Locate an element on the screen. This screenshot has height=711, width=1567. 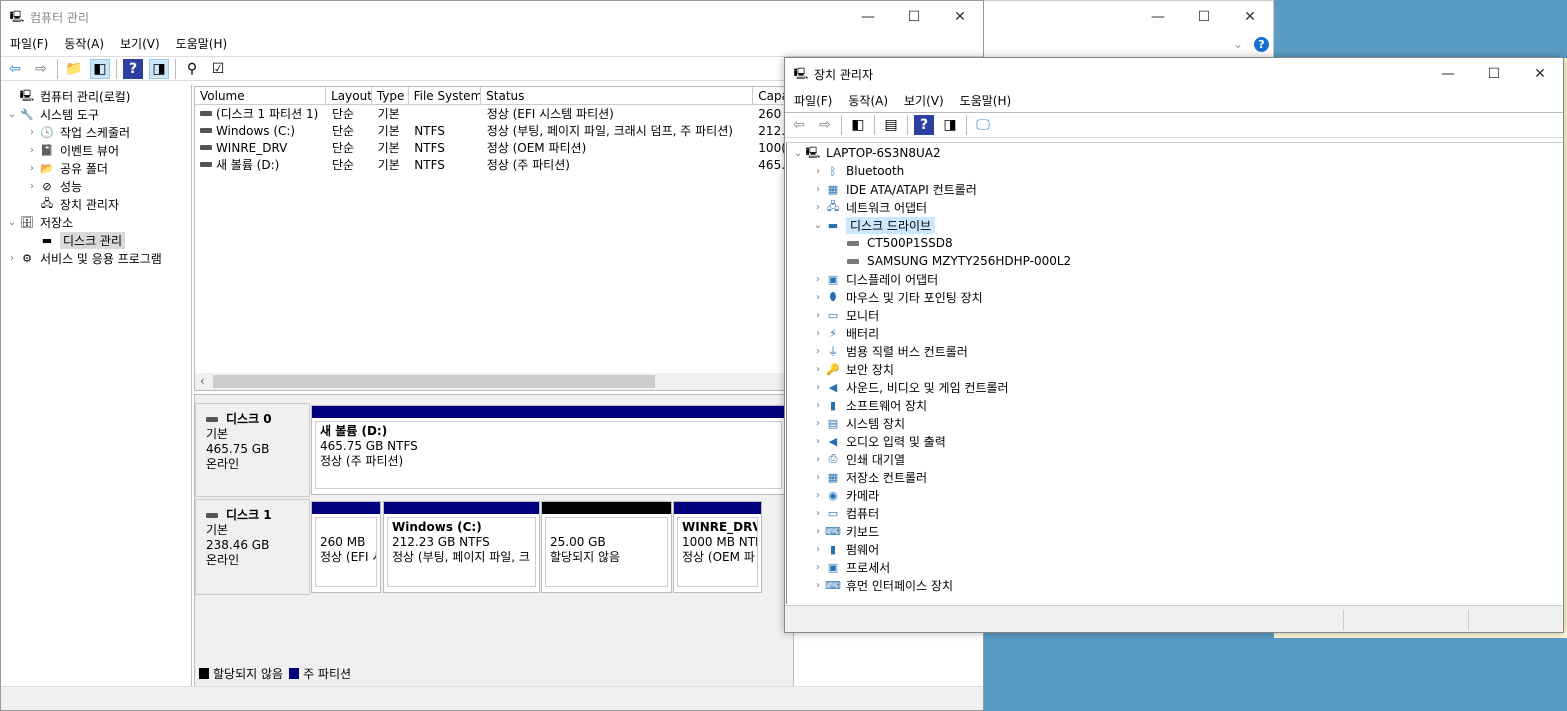
device-item: CT500P1SSD8 is located at coordinates (1174, 243).